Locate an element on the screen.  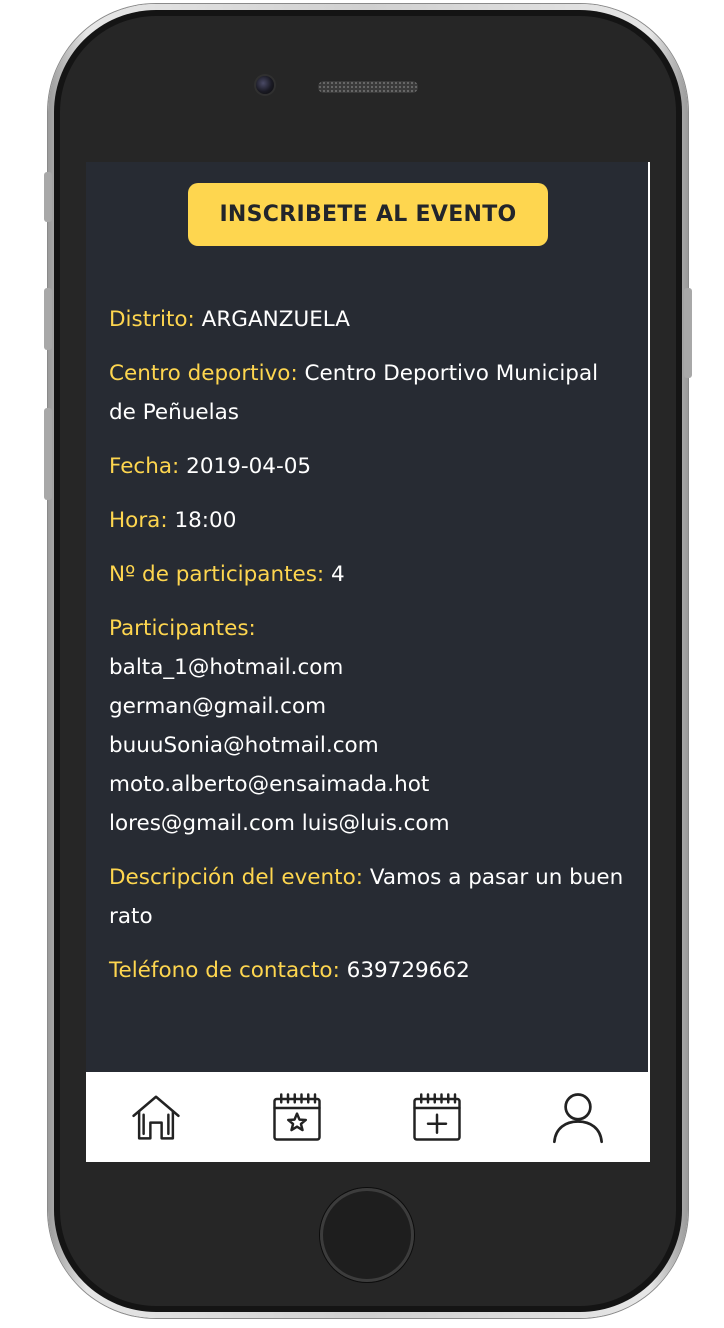
participant-email: german@gmail.com is located at coordinates (218, 706).